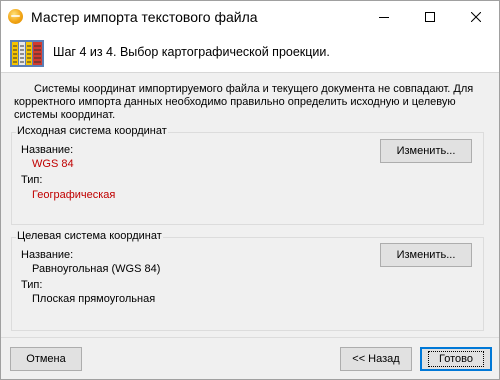  I want to click on source-type-value: Географическая, so click(74, 195).